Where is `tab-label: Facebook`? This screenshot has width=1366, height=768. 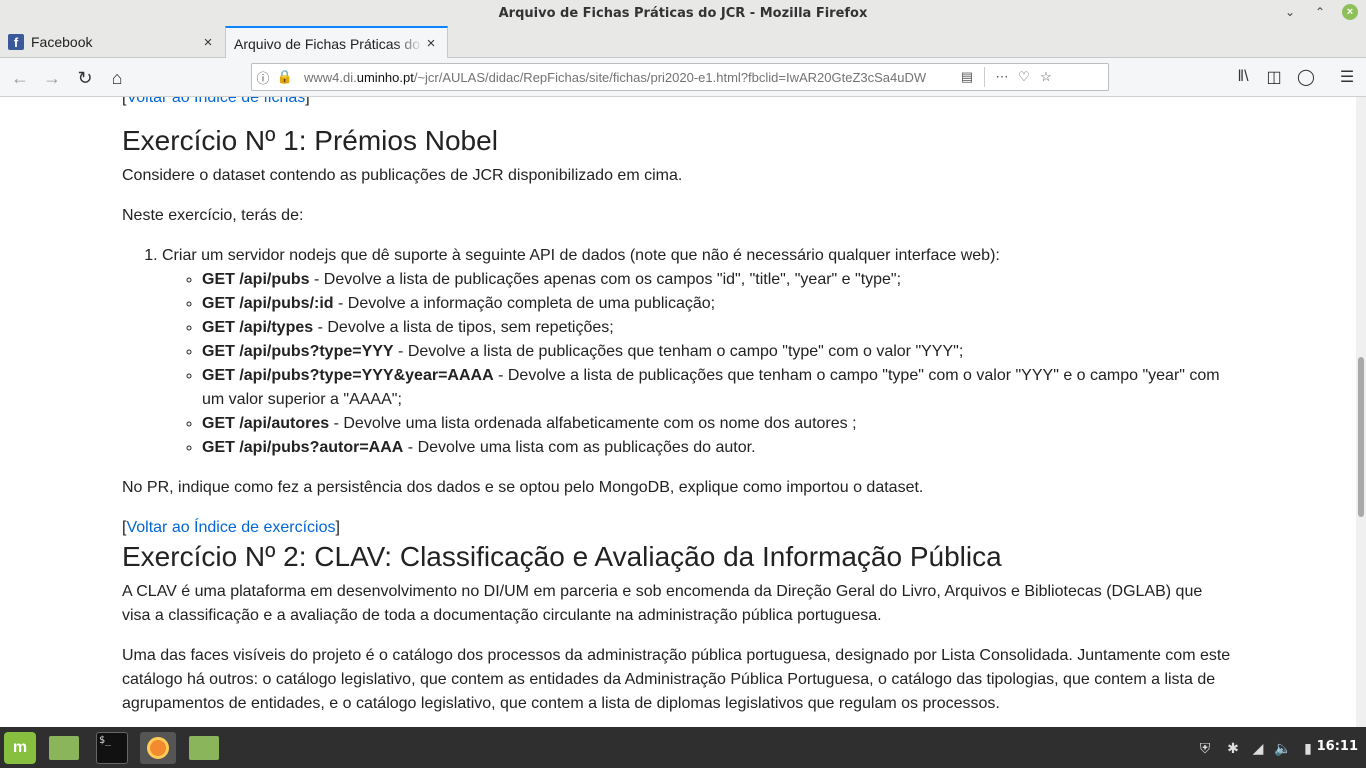
tab-label: Facebook is located at coordinates (62, 42).